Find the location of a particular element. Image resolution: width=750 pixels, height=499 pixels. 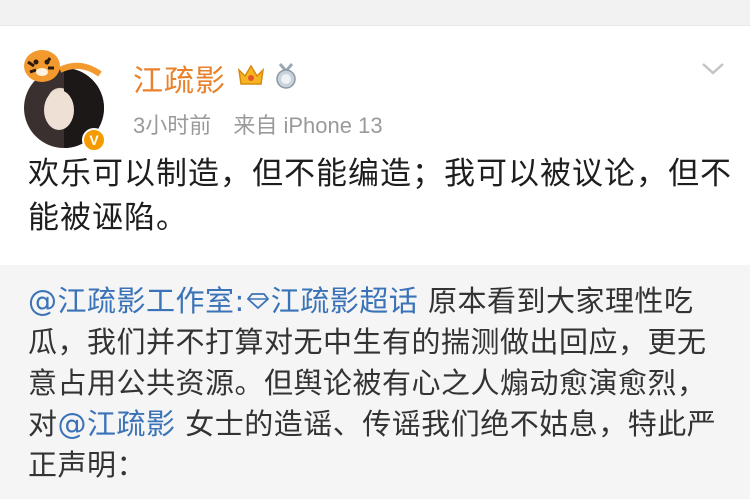

top-strip is located at coordinates (375, 13).